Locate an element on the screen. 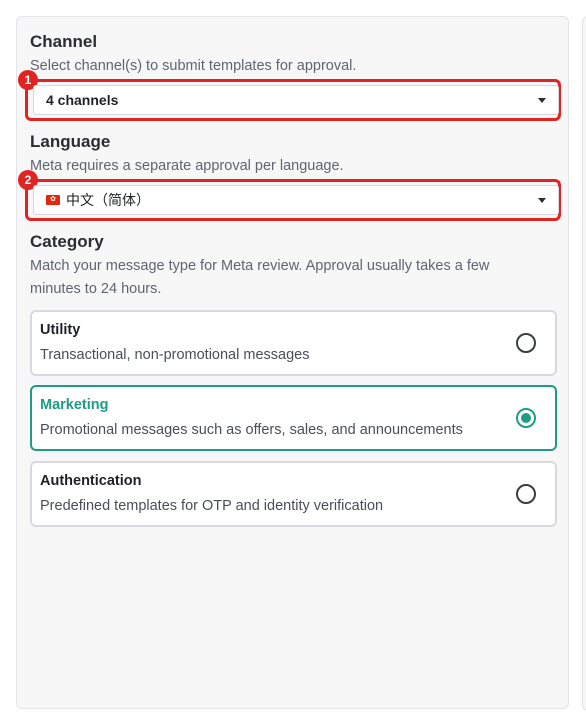  radio-button-checked is located at coordinates (526, 418).